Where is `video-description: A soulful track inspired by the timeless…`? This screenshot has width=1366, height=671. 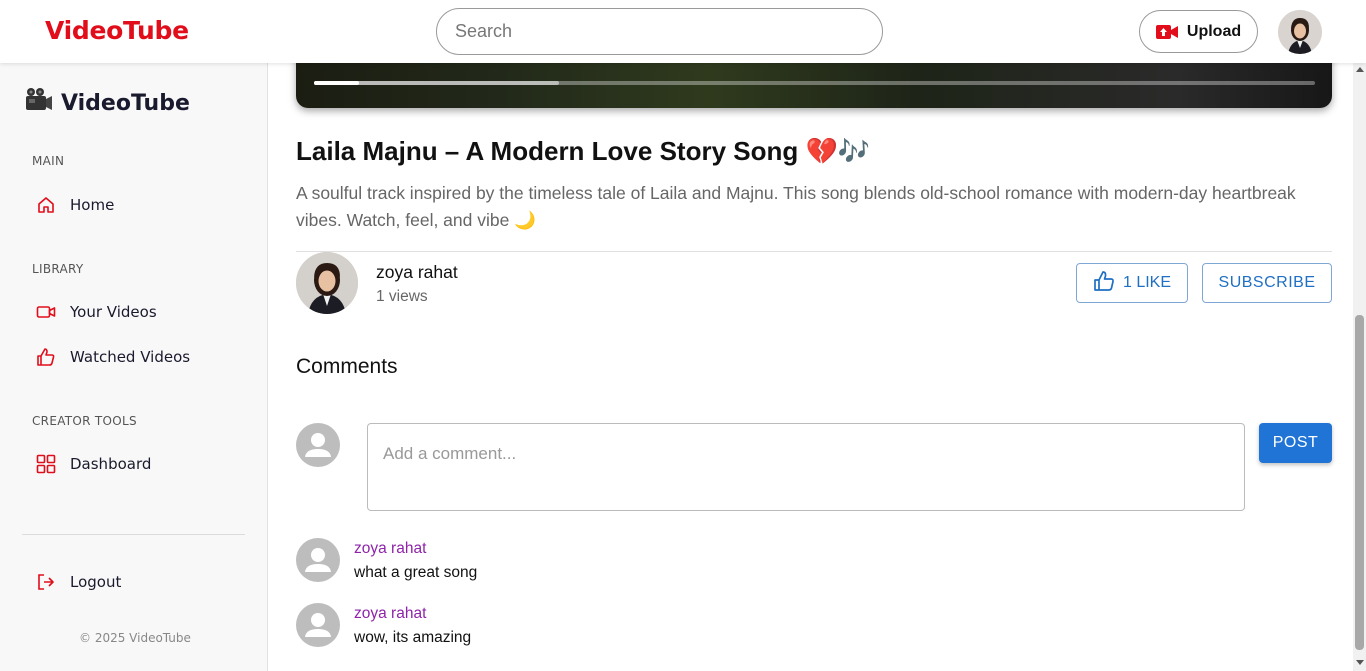
video-description: A soulful track inspired by the timeless… is located at coordinates (796, 206).